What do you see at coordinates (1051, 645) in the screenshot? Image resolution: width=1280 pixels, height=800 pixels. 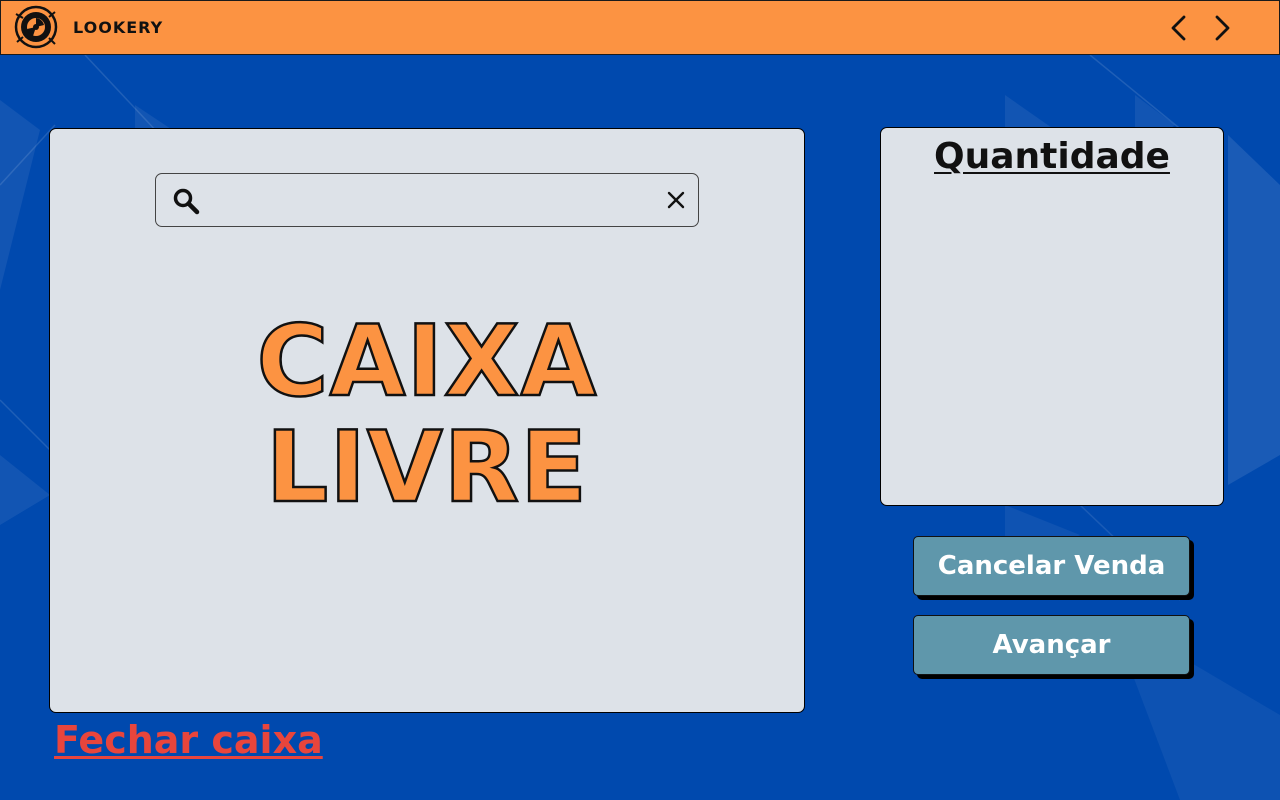 I see `advance-button: Avançar` at bounding box center [1051, 645].